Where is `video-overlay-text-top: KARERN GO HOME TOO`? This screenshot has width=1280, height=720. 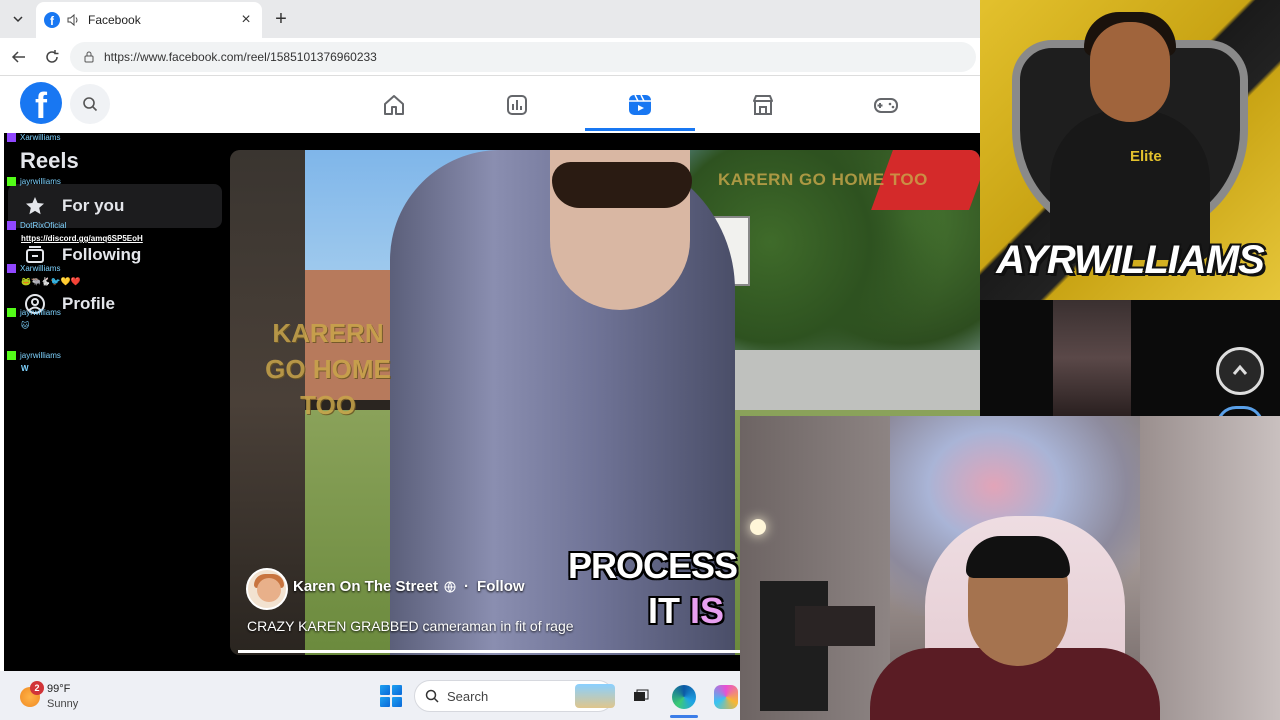
video-overlay-text-top: KARERN GO HOME TOO is located at coordinates (823, 179).